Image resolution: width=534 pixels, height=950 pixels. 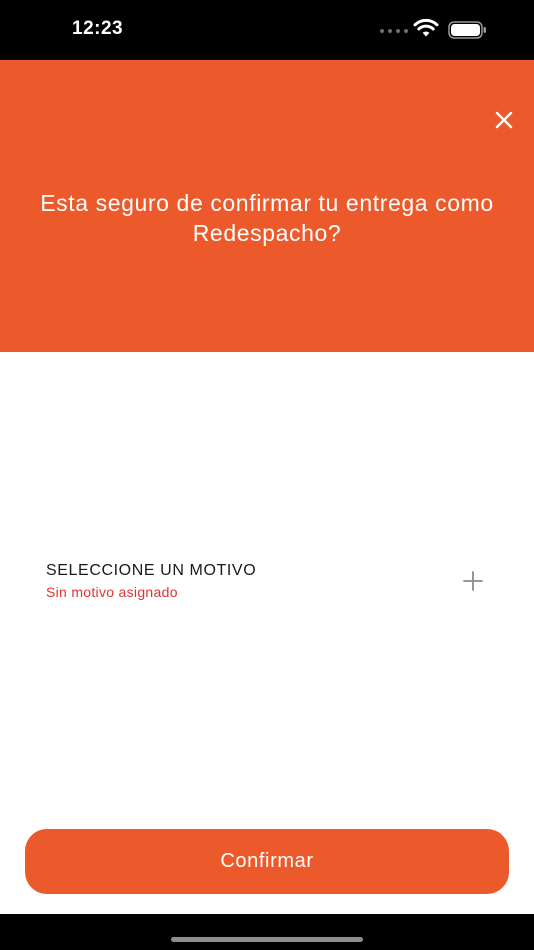 What do you see at coordinates (394, 31) in the screenshot?
I see `signal-dots-icon` at bounding box center [394, 31].